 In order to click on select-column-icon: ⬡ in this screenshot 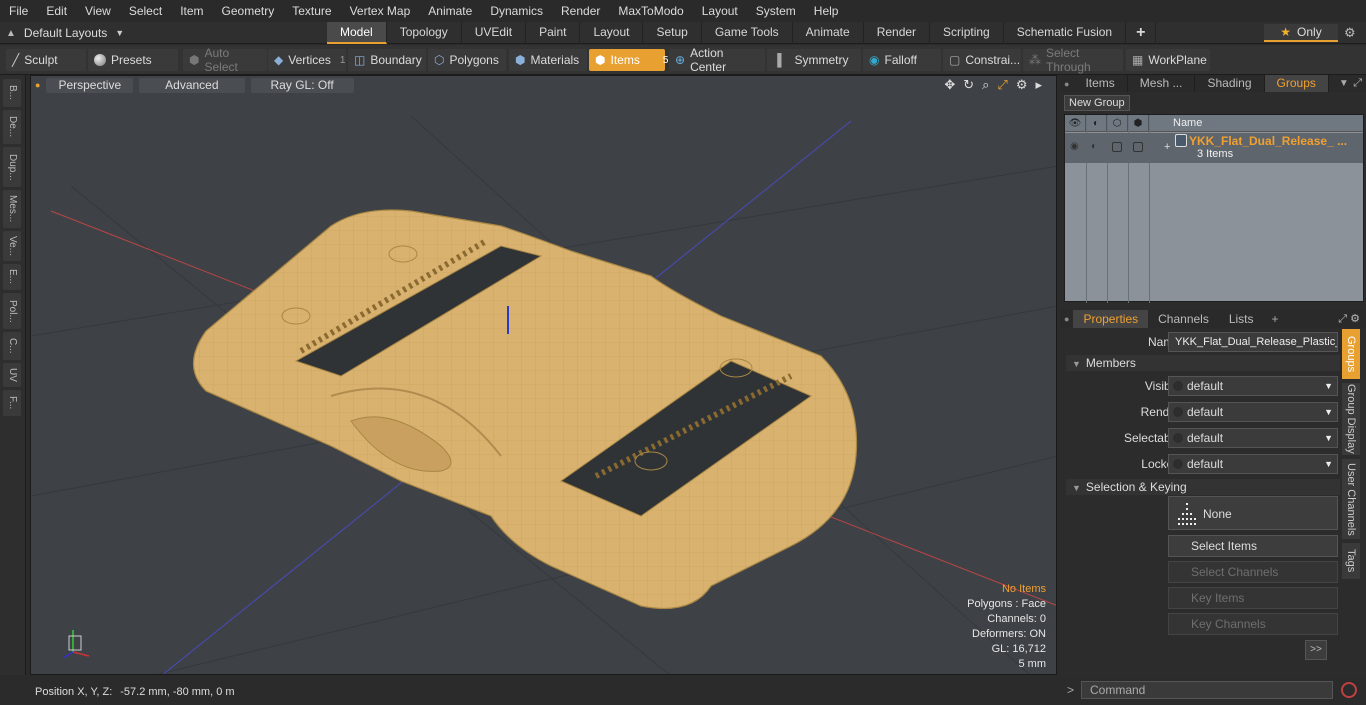, I will do `click(1117, 123)`.